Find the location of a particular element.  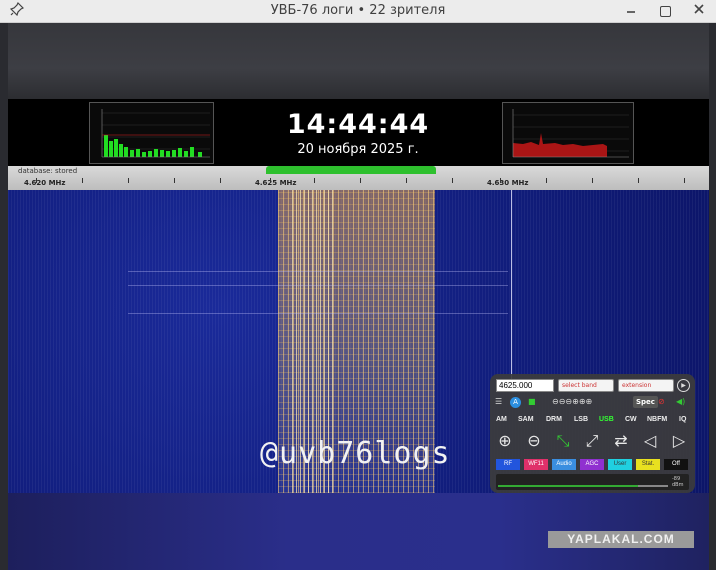

s-meter-rest is located at coordinates (653, 486).